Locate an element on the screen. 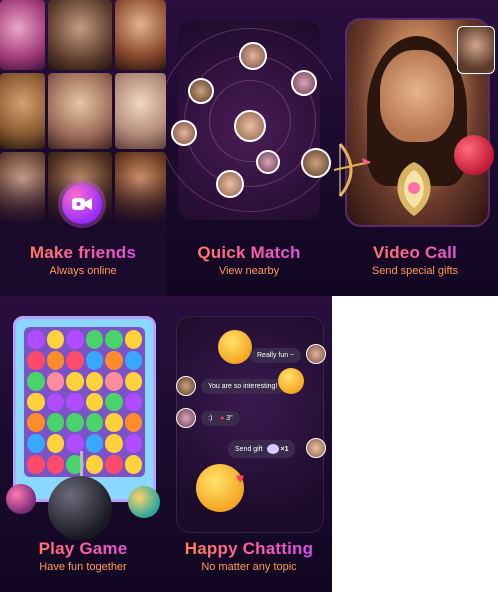 The width and height of the screenshot is (498, 592). tile-subtitle: Have fun together is located at coordinates (83, 567).